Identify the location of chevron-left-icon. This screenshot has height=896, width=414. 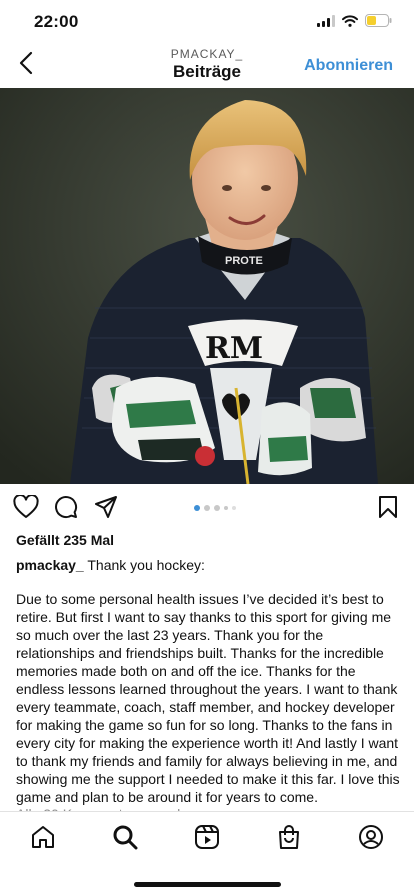
(26, 65).